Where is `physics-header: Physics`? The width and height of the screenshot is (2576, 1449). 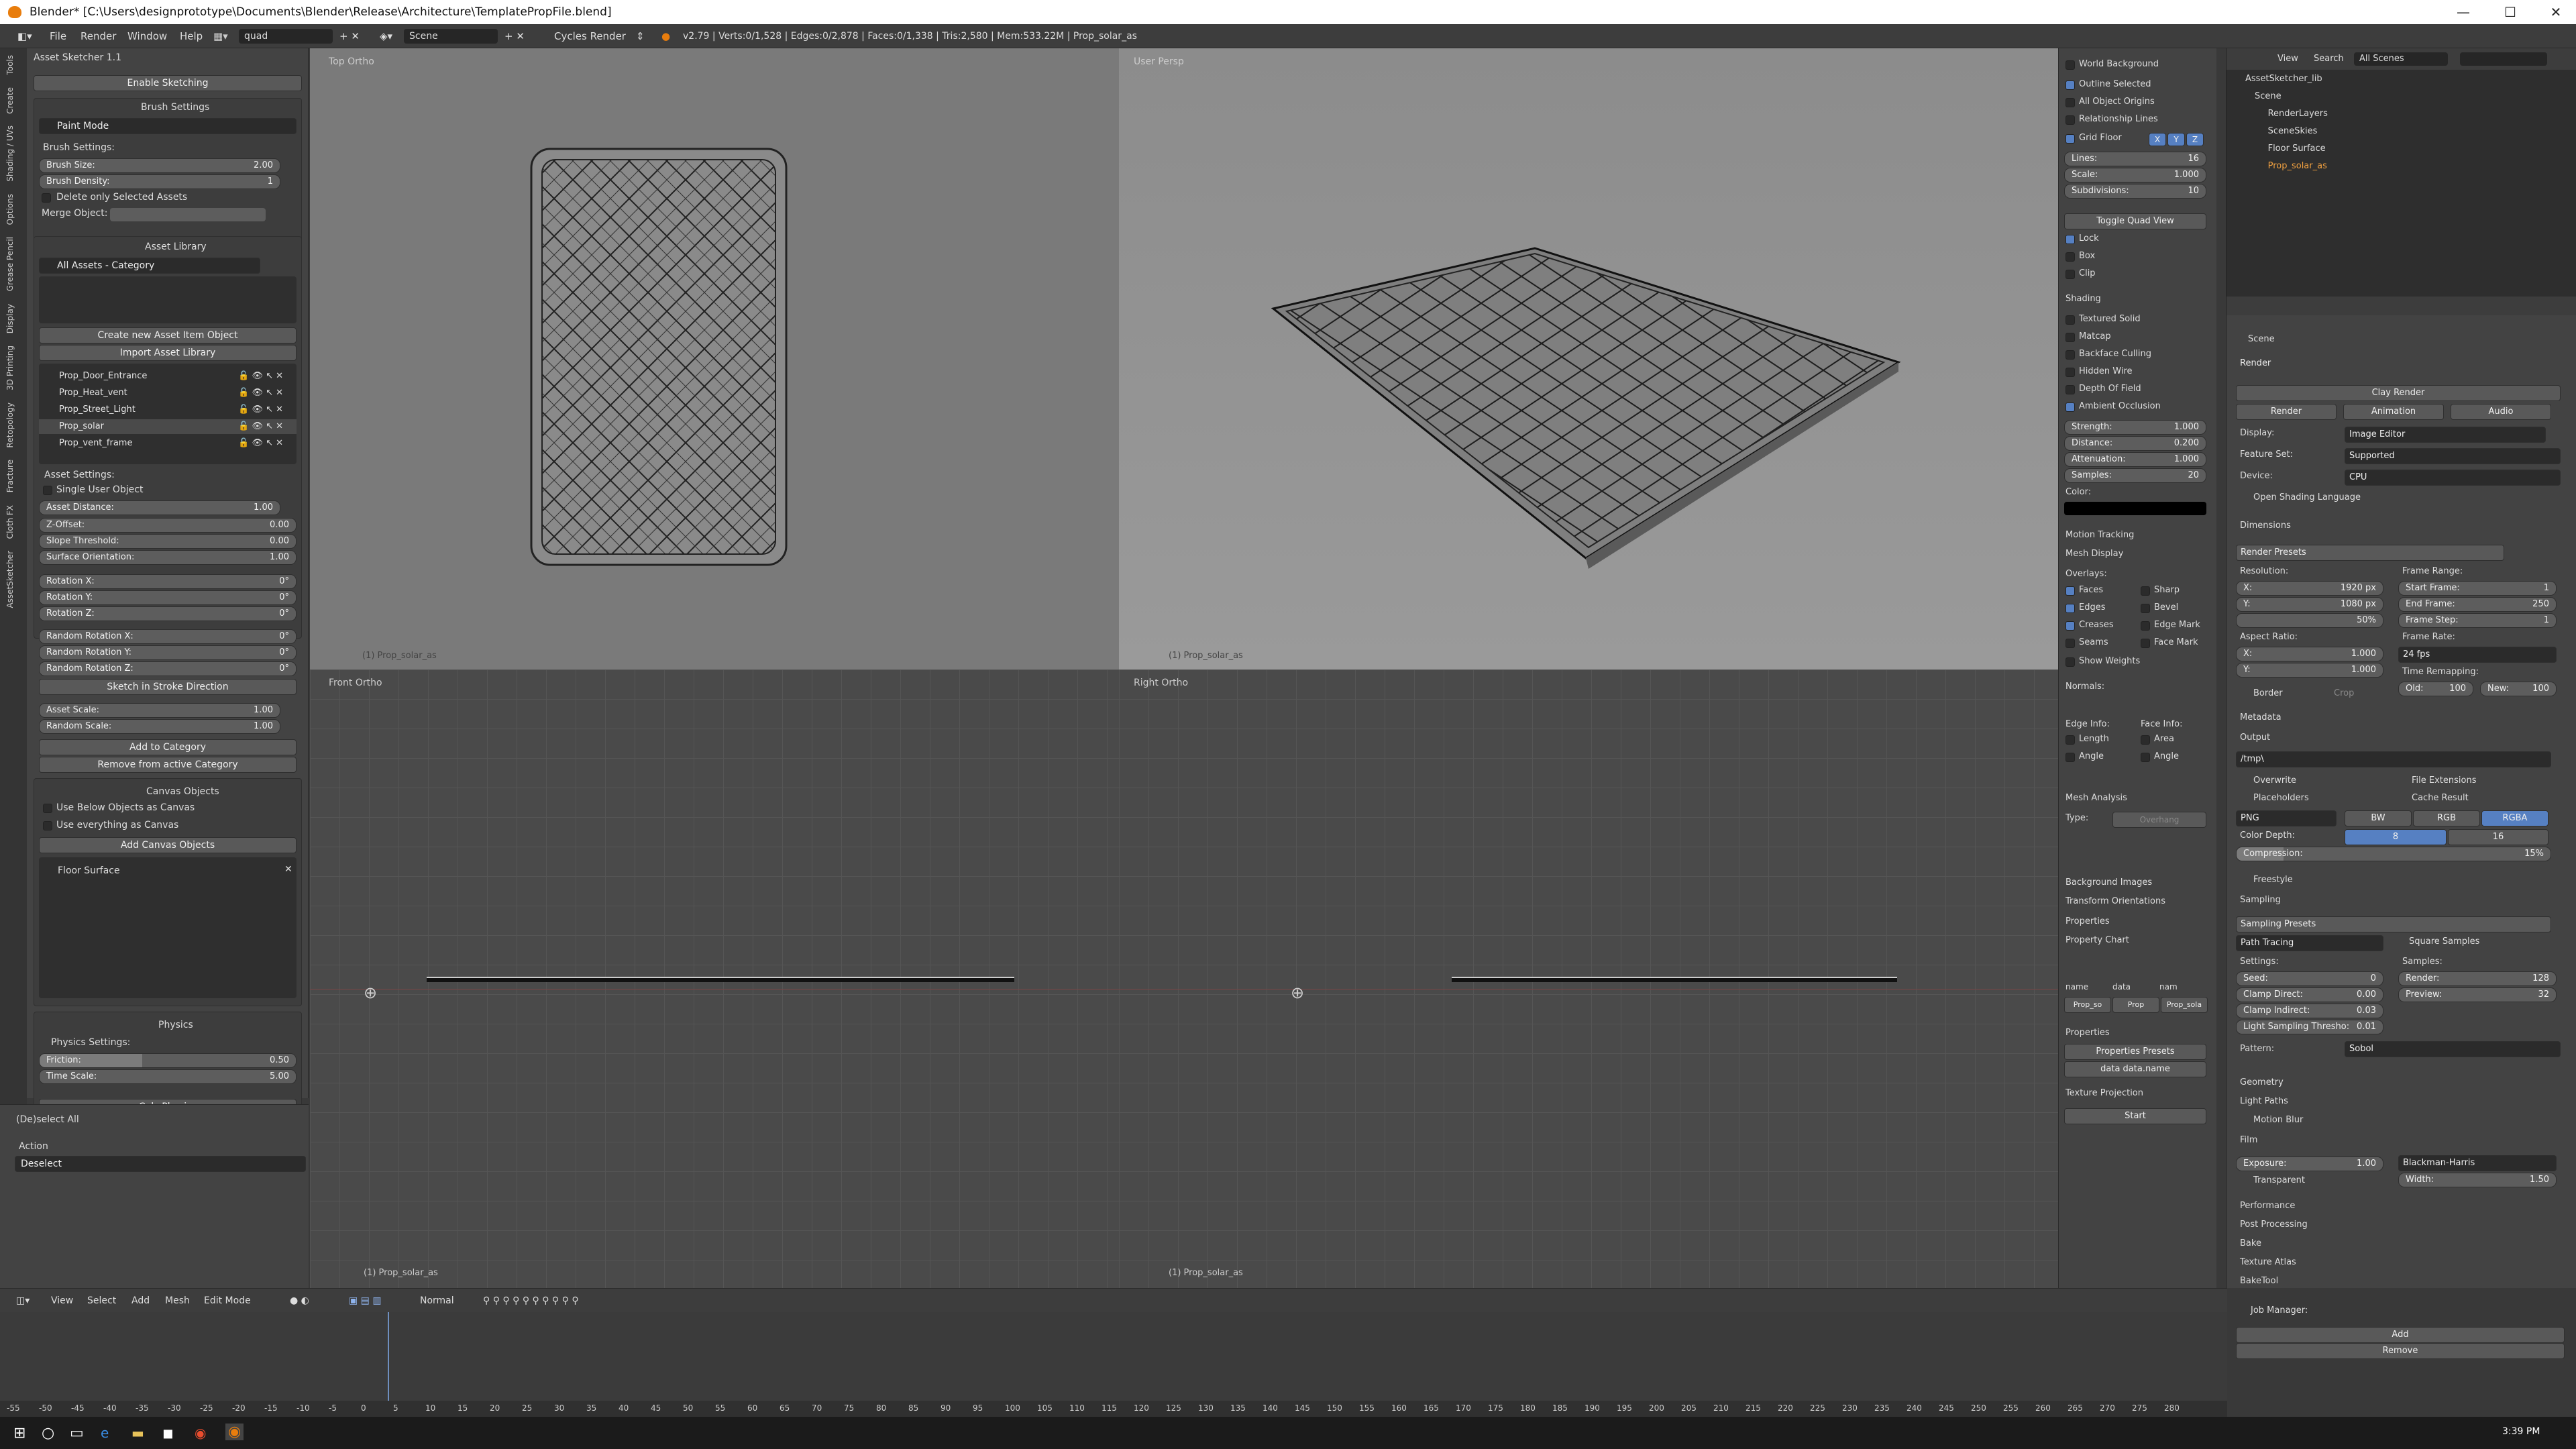 physics-header: Physics is located at coordinates (175, 1025).